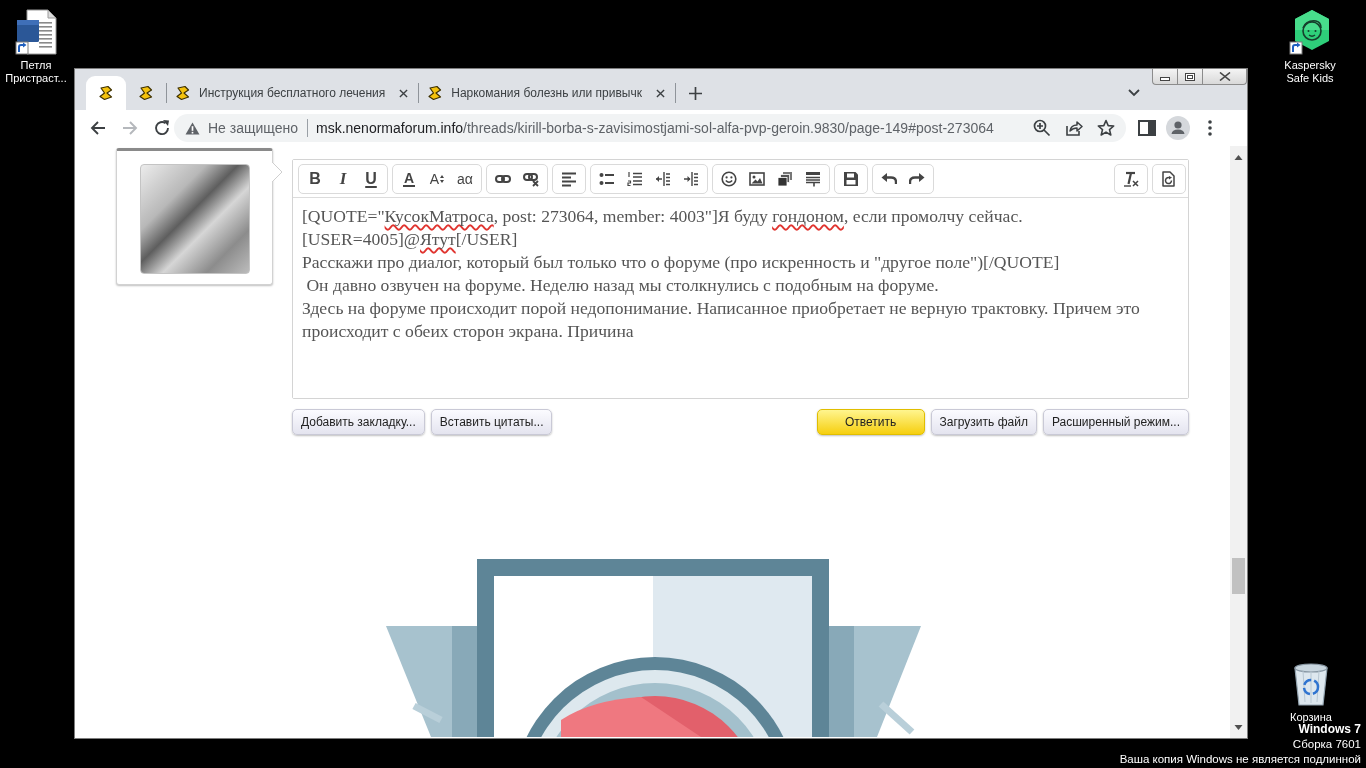 Image resolution: width=1366 pixels, height=768 pixels. I want to click on avatar-photo-placeholder, so click(194, 219).